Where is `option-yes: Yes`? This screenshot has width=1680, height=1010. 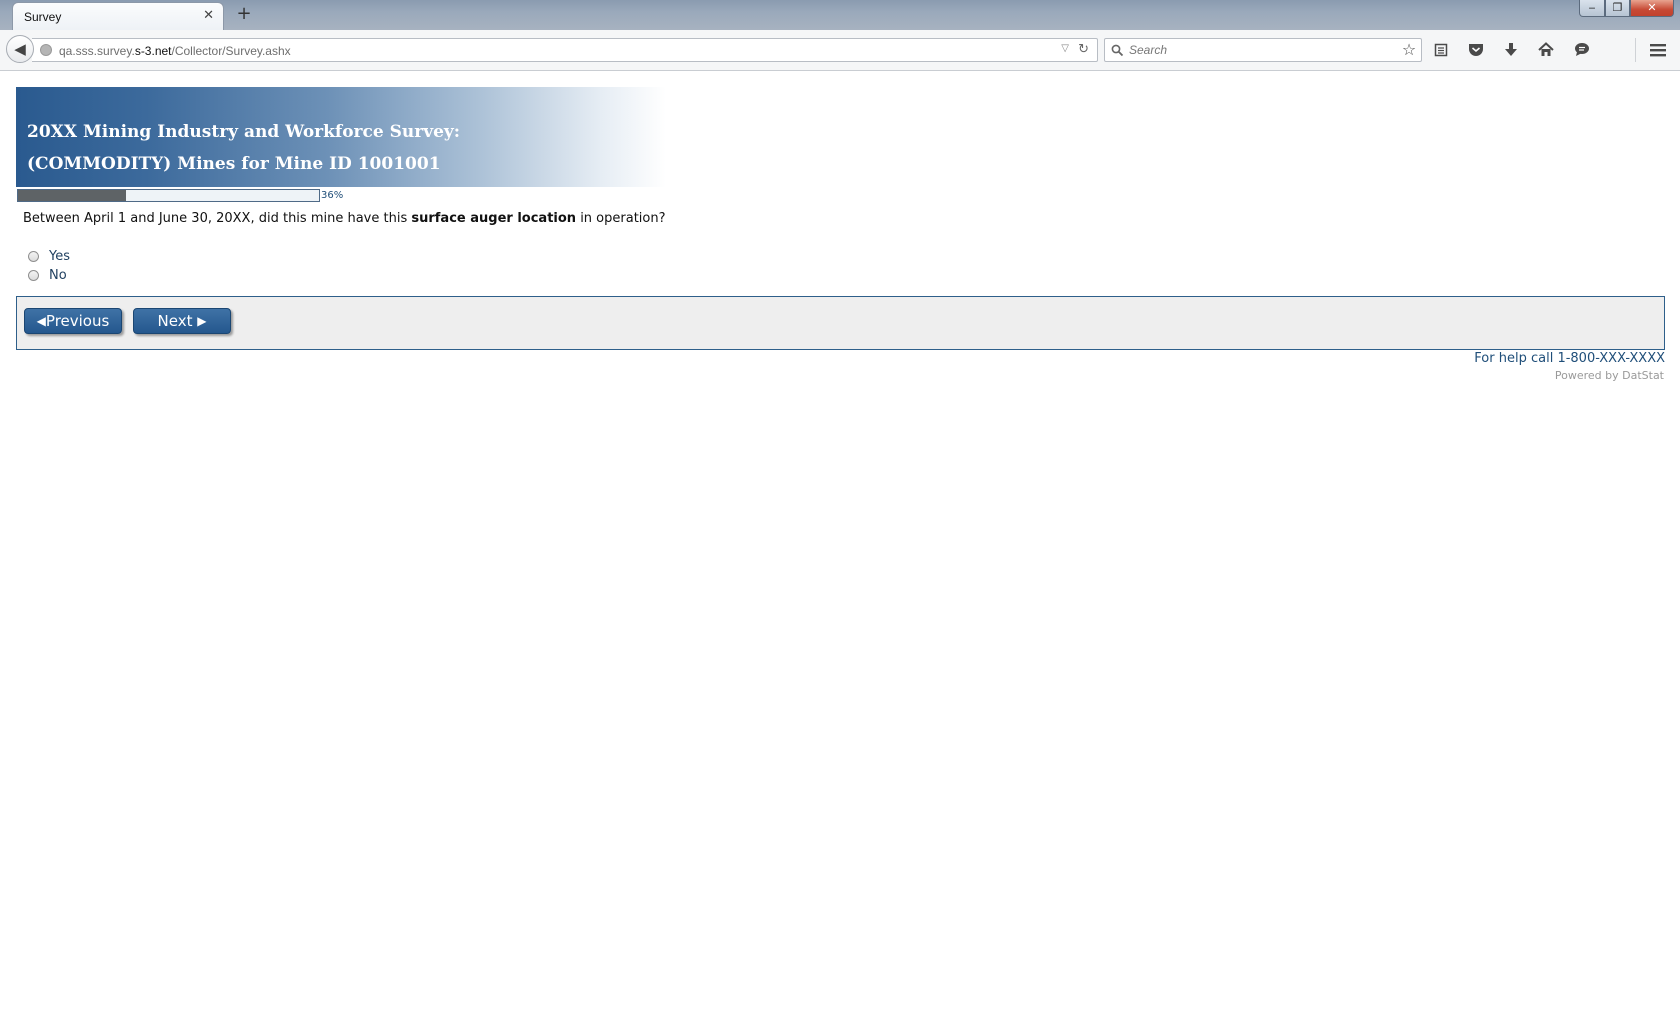
option-yes: Yes is located at coordinates (49, 256).